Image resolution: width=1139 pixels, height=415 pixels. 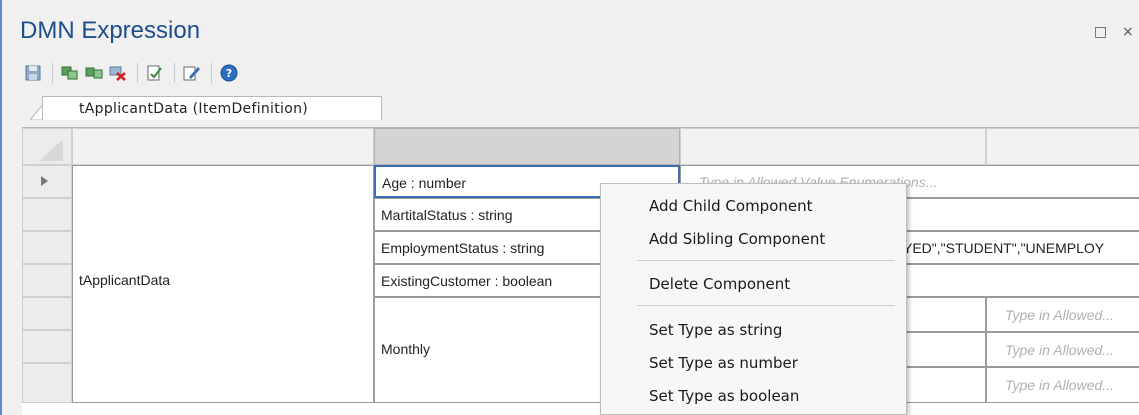 What do you see at coordinates (33, 73) in the screenshot?
I see `save-icon` at bounding box center [33, 73].